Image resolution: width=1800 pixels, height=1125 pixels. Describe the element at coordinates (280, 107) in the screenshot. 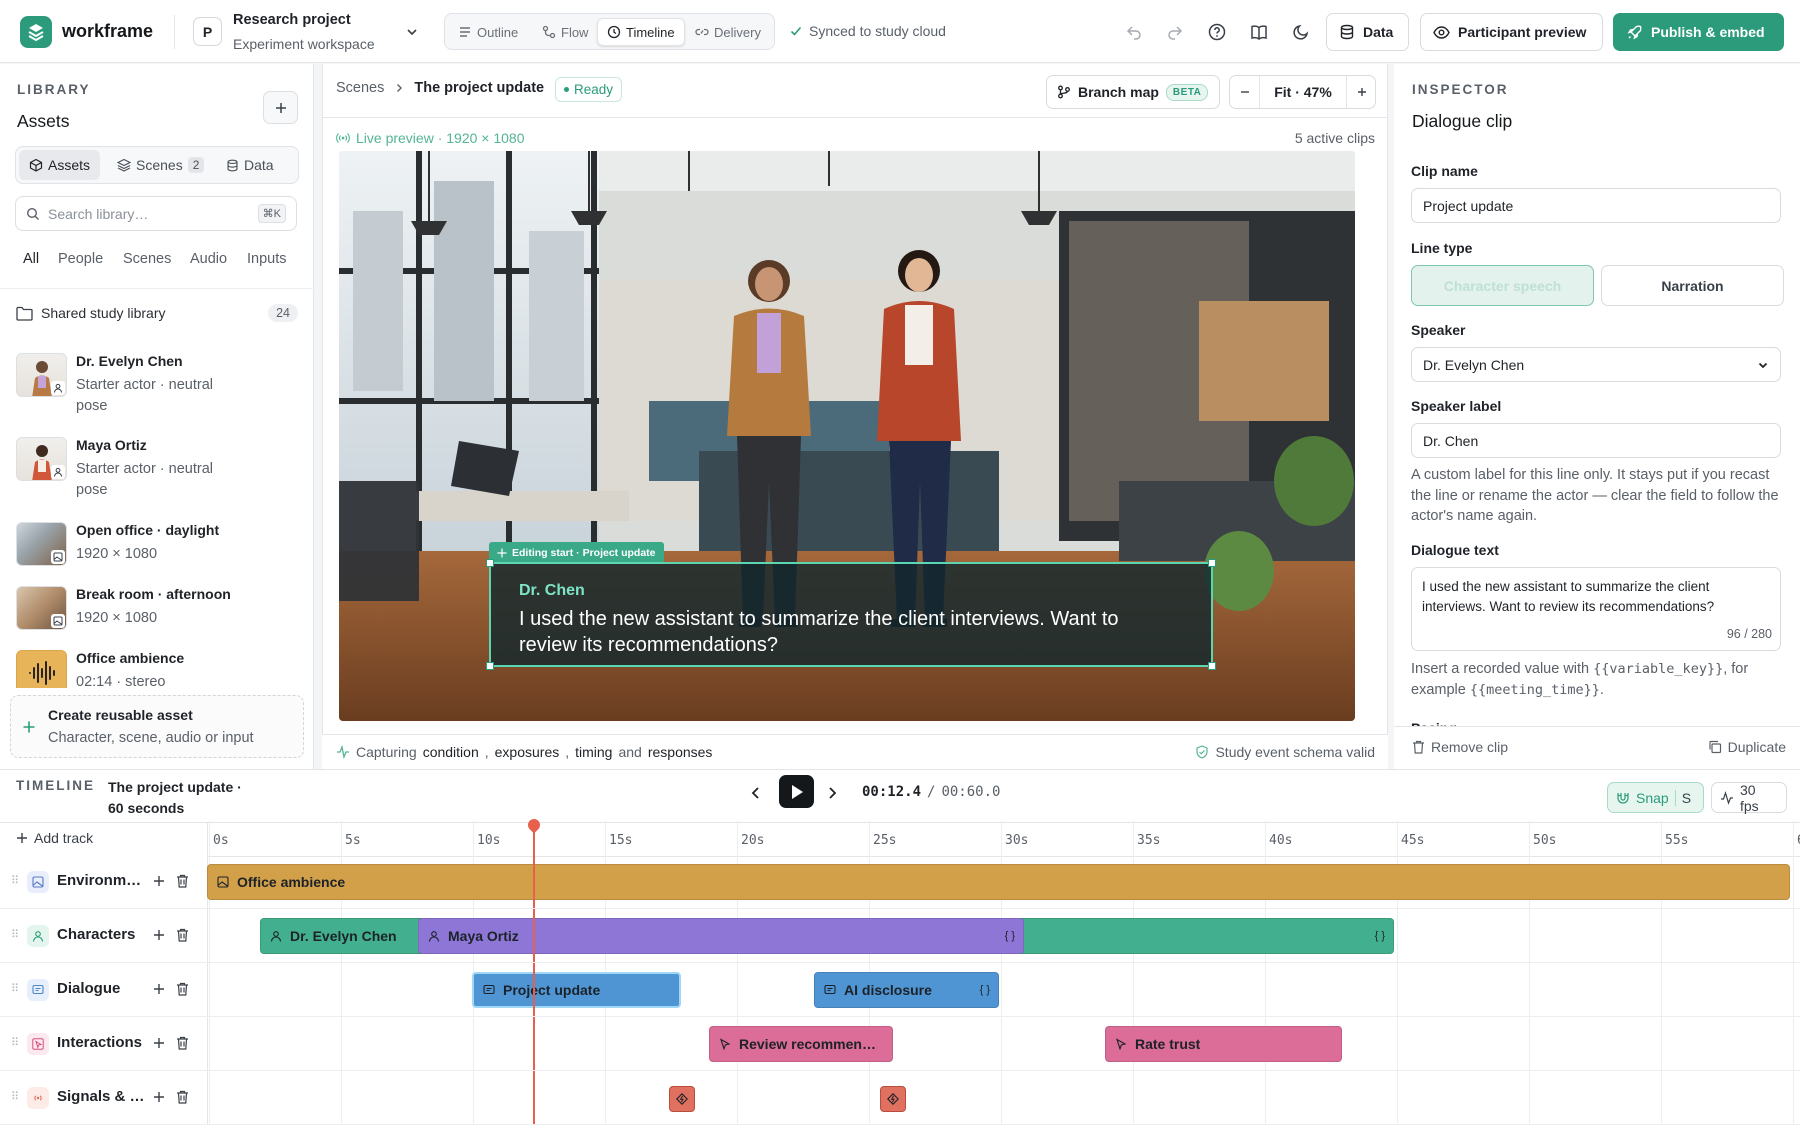

I see `add-asset-button` at that location.